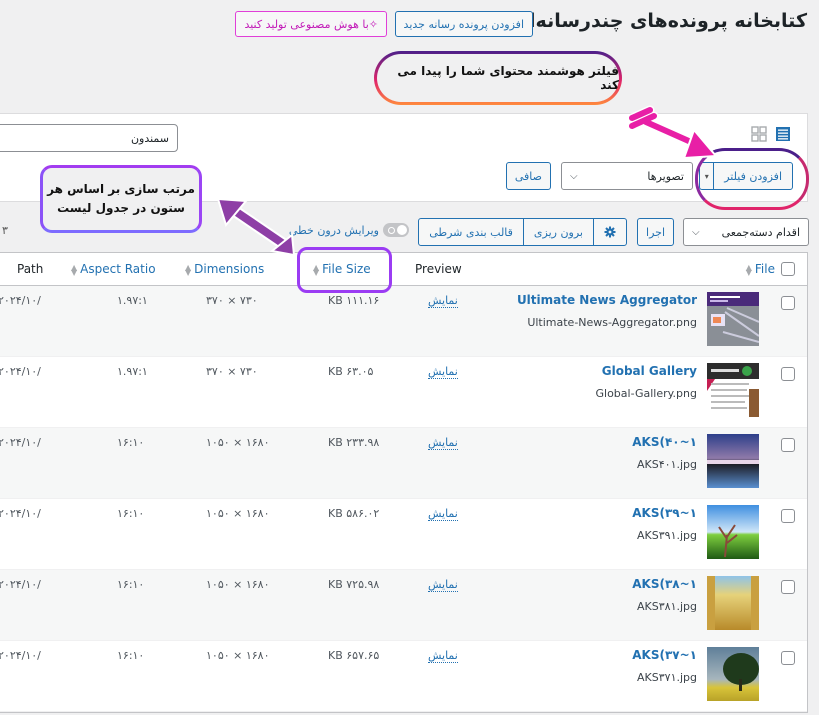 Image resolution: width=819 pixels, height=715 pixels. I want to click on column-header-file-size: ▲ ▼ File Size, so click(342, 269).